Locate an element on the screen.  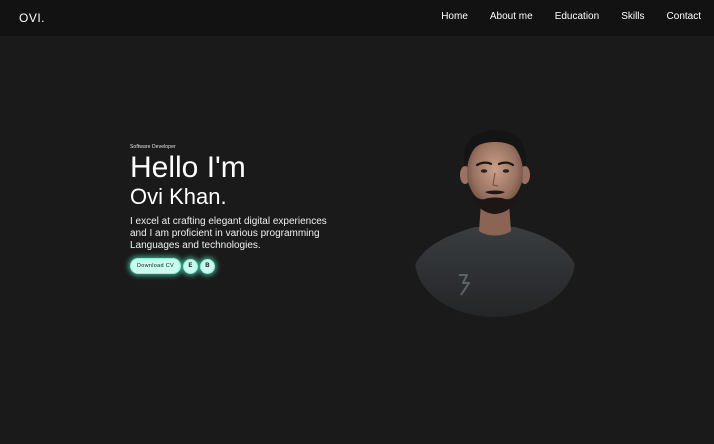
logo: OVI. is located at coordinates (32, 18).